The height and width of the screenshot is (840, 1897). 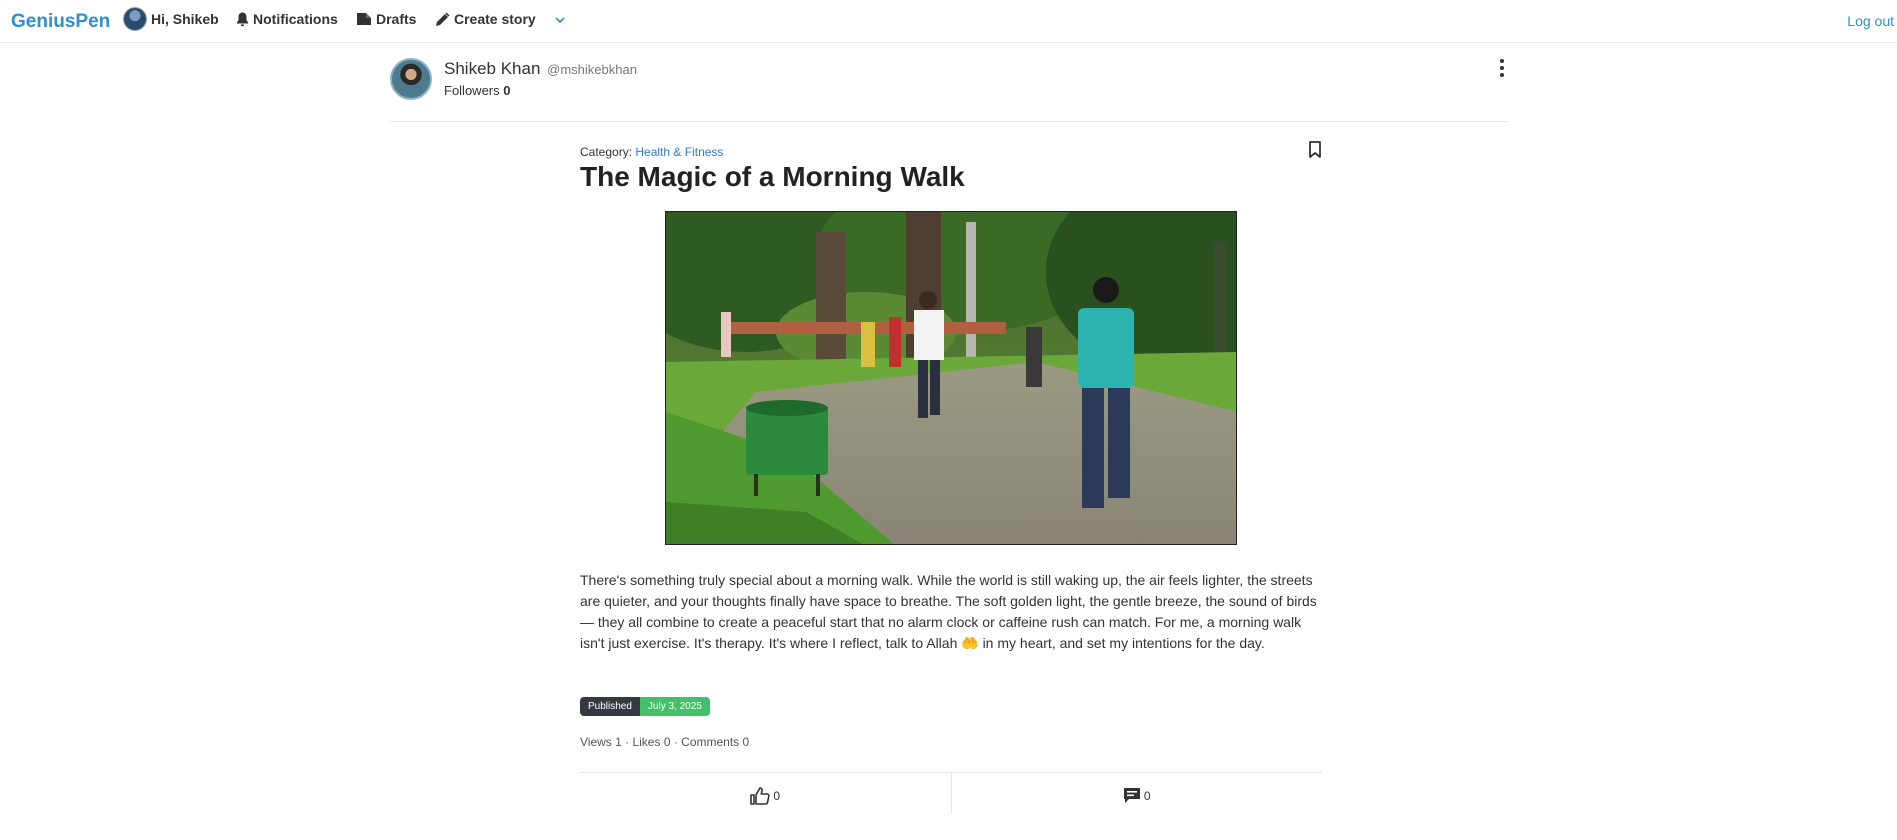 I want to click on article-stats: Views 1 · Likes 0 · Comments 0, so click(x=665, y=742).